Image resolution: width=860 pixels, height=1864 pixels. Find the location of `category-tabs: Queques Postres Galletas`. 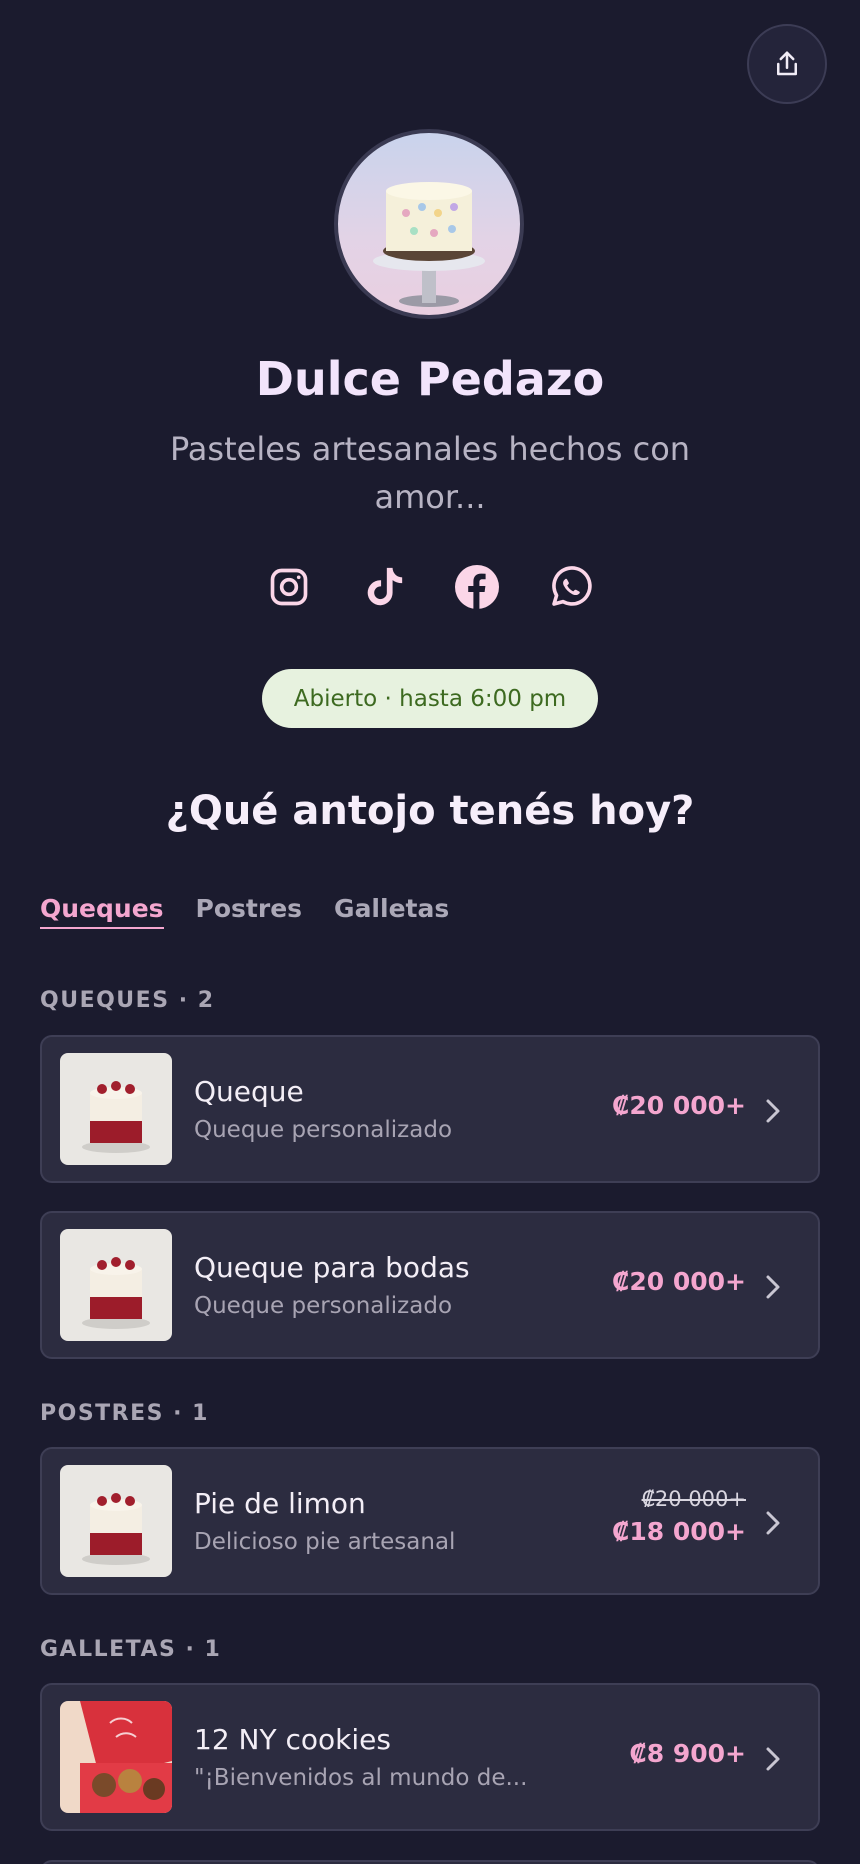

category-tabs: Queques Postres Galletas is located at coordinates (244, 911).